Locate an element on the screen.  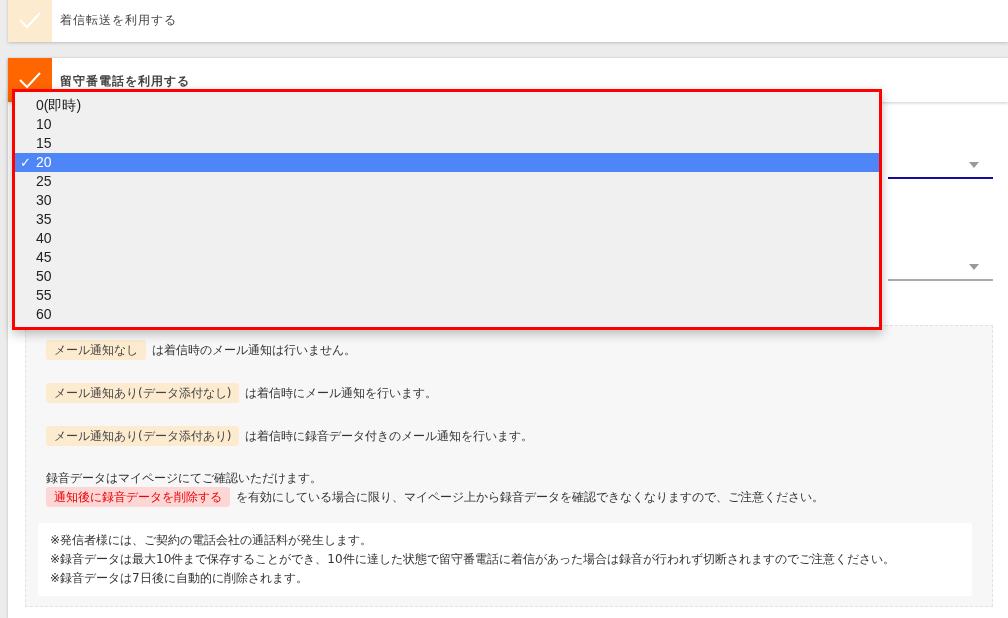
footnote-text: ※録音データは最大10件まで保存することができ、10件に達した状態で留守番電話に着信があった場合は録音が行われず切断されますのでご注意ください。 is located at coordinates (473, 559).